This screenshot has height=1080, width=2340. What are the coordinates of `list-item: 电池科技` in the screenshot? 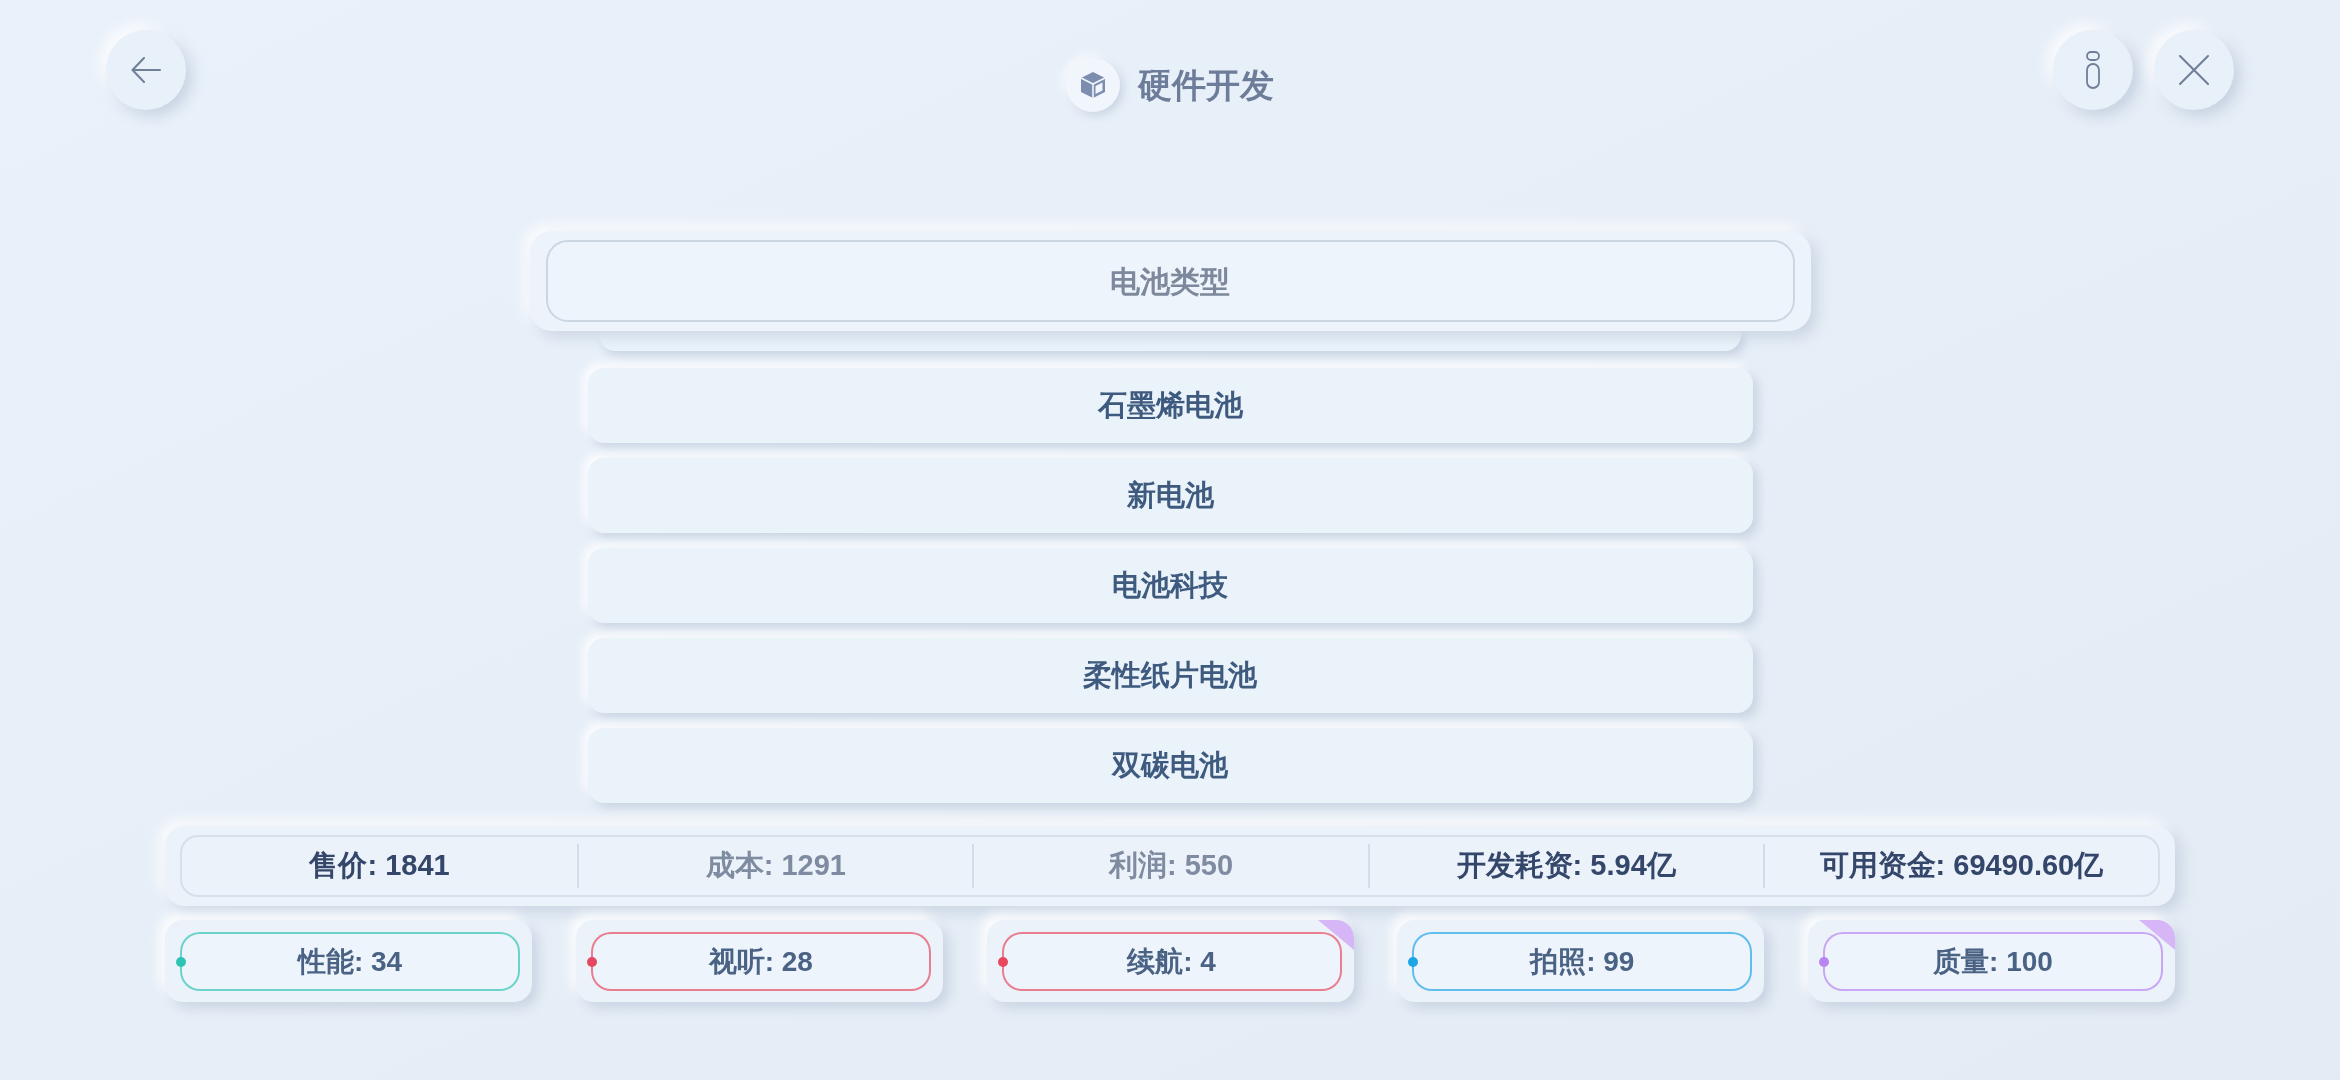 It's located at (1170, 585).